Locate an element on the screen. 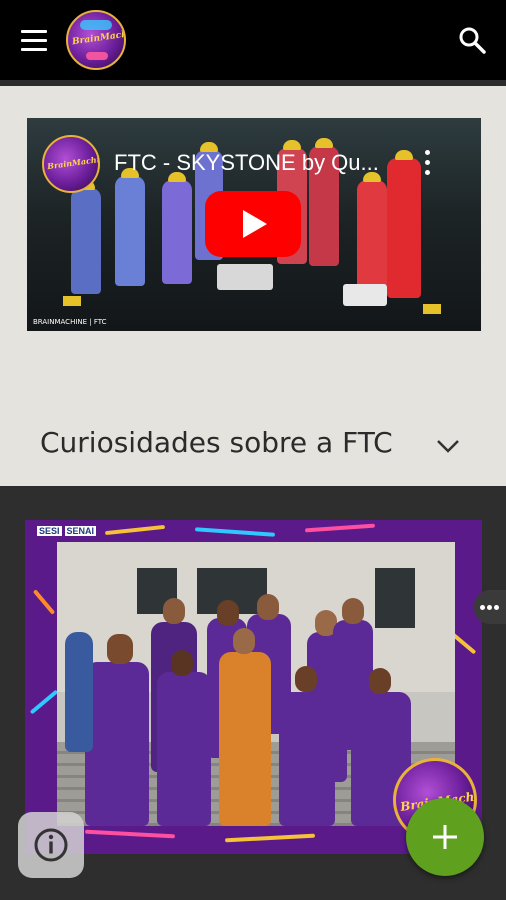 Image resolution: width=506 pixels, height=900 pixels. plus-icon is located at coordinates (445, 837).